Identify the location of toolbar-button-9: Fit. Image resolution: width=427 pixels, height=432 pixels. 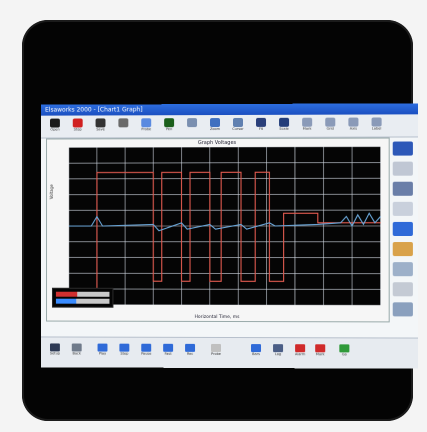
(261, 126).